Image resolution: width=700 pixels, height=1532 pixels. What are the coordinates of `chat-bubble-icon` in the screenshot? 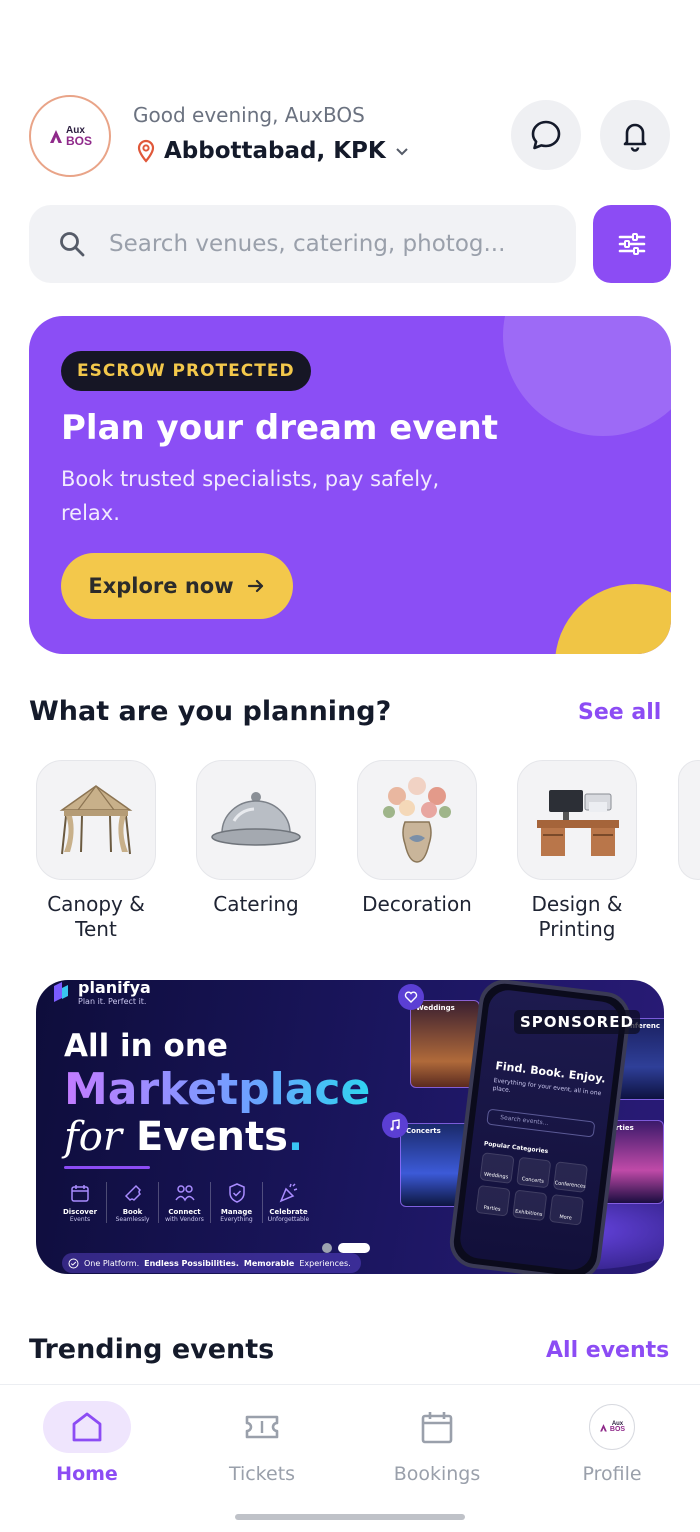 It's located at (546, 135).